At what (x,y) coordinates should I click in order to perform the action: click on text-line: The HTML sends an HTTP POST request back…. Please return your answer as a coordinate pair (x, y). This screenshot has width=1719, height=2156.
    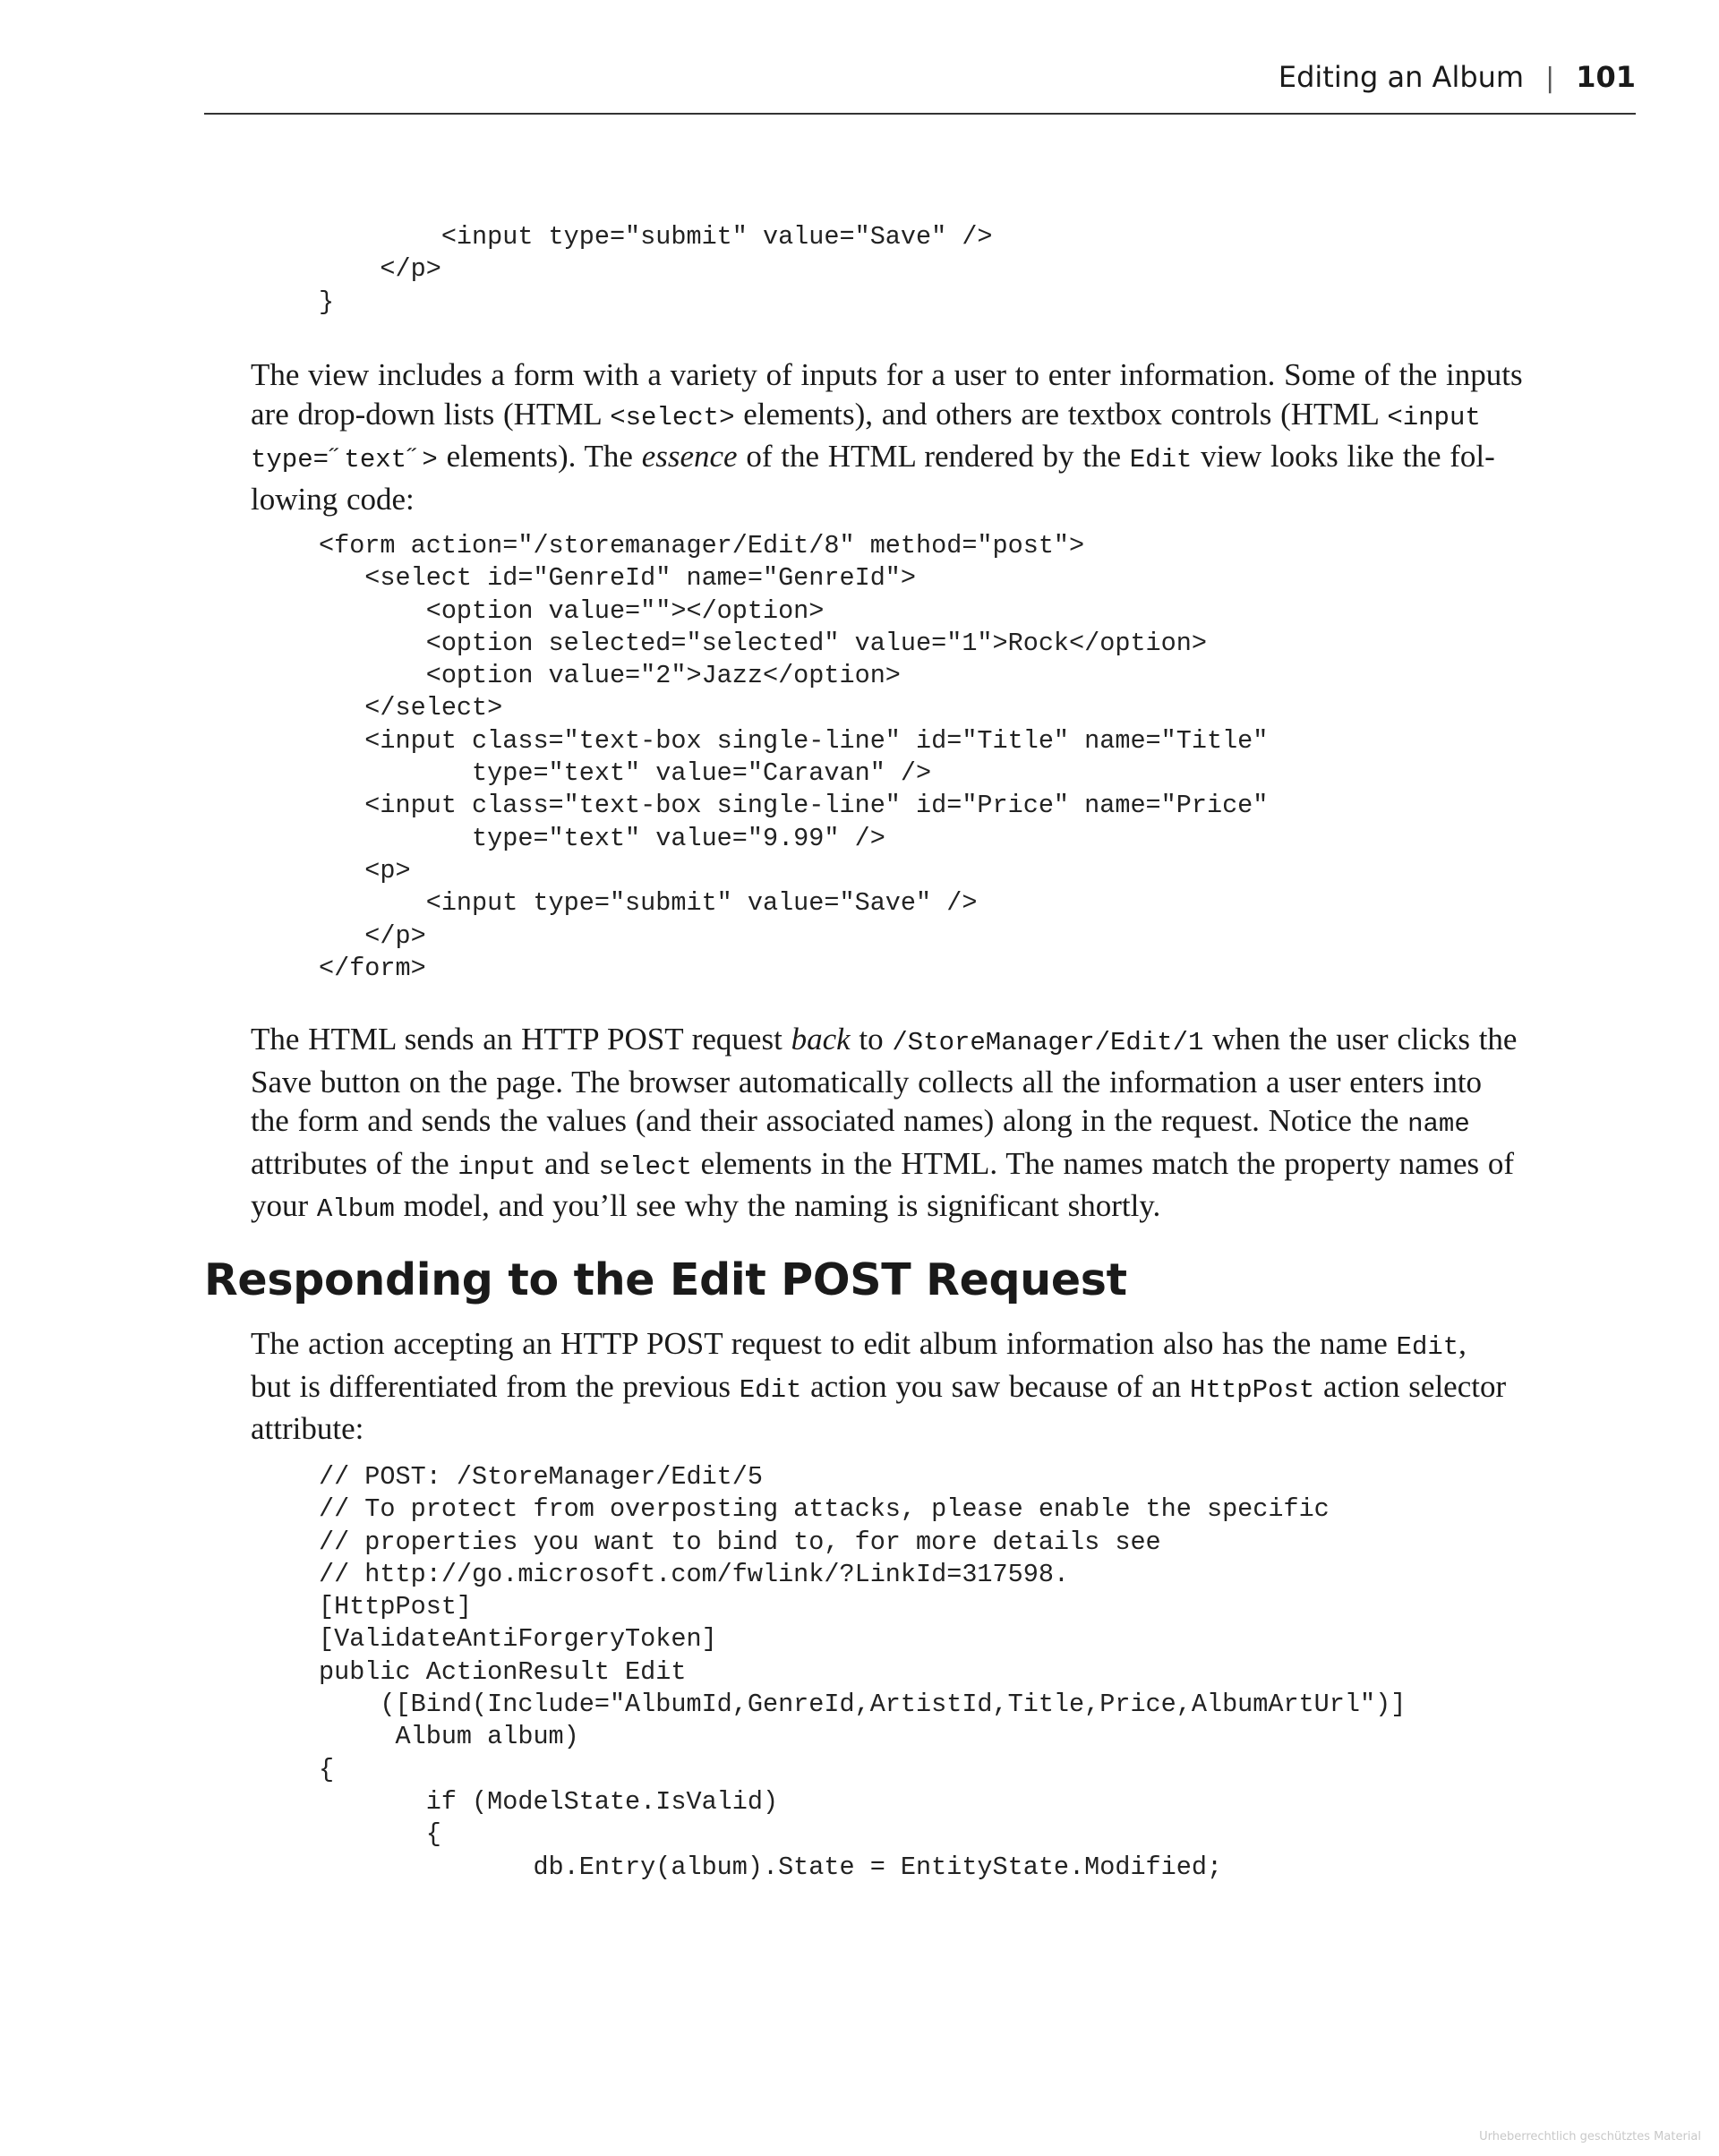
    Looking at the image, I should click on (949, 1041).